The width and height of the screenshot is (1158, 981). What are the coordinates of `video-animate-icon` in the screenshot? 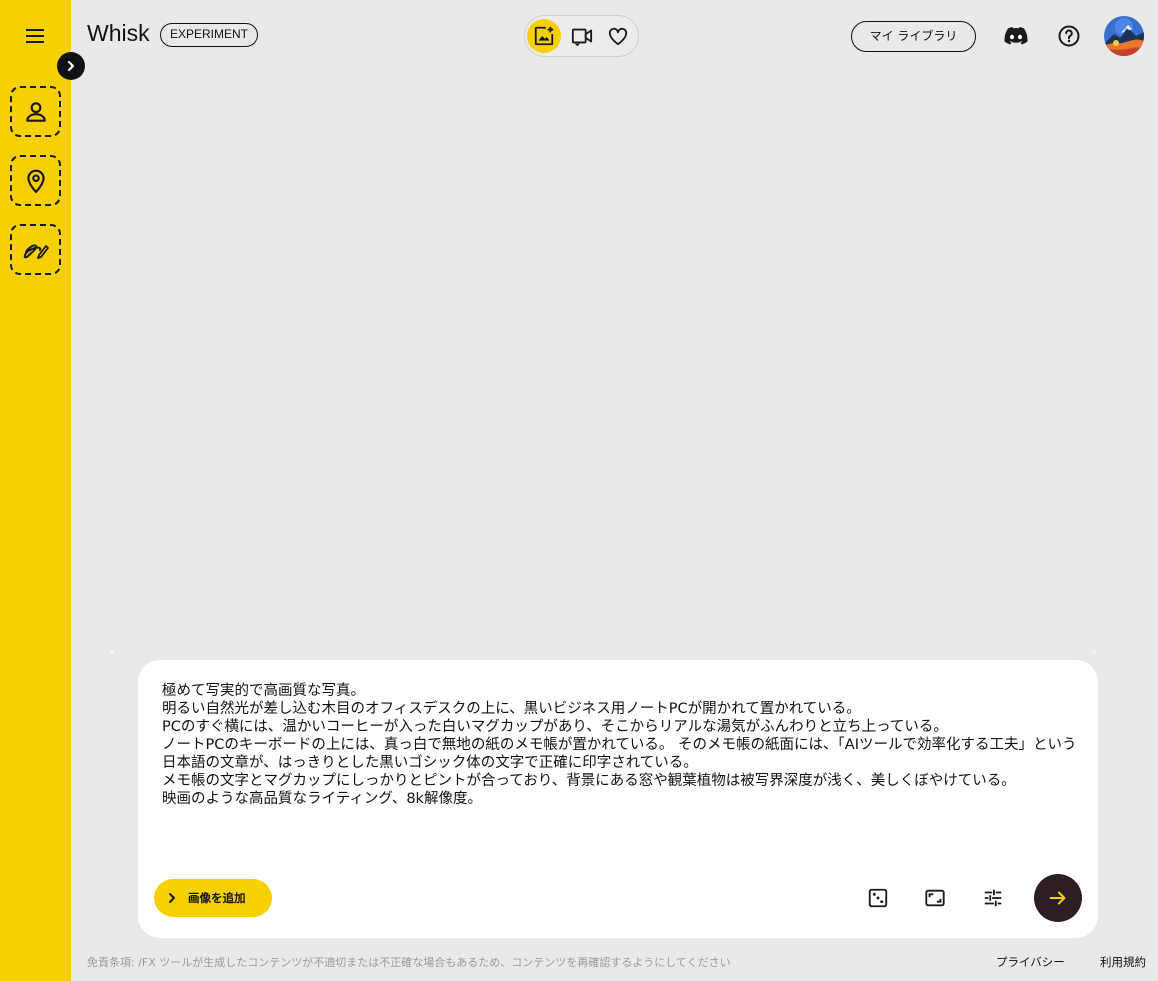 It's located at (582, 37).